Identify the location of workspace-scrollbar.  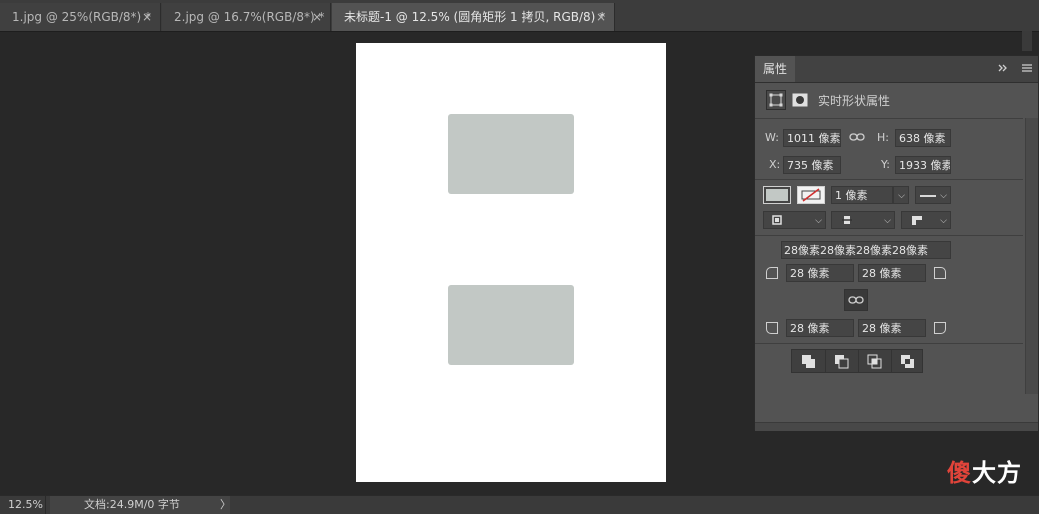
(1027, 41).